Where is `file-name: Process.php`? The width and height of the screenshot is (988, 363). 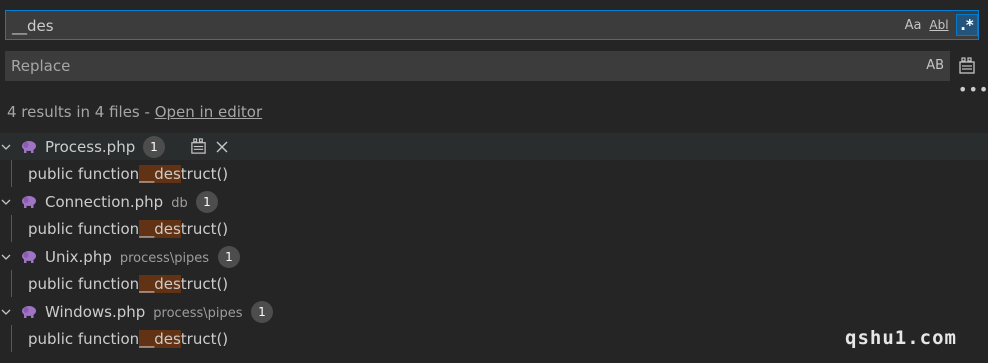 file-name: Process.php is located at coordinates (90, 146).